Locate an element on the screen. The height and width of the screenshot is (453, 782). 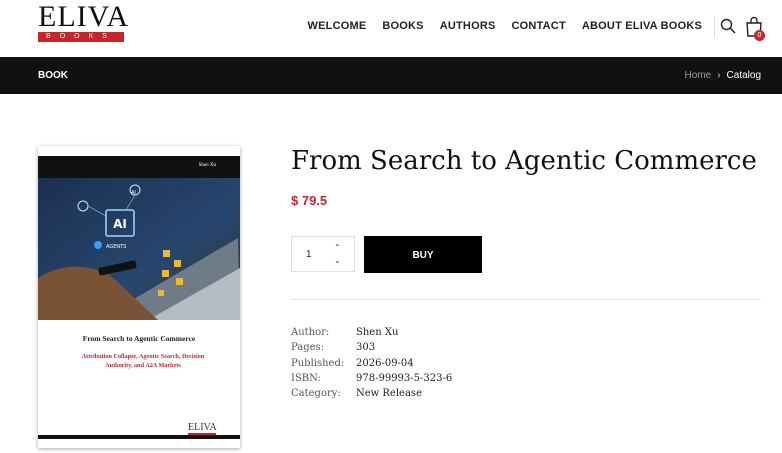
page-title: BOOK is located at coordinates (53, 75).